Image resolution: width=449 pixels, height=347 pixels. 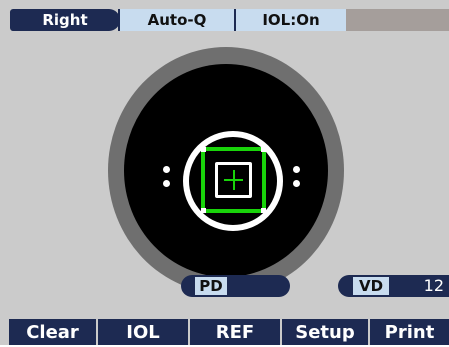 What do you see at coordinates (296, 183) in the screenshot?
I see `right-marker-dot-bottom` at bounding box center [296, 183].